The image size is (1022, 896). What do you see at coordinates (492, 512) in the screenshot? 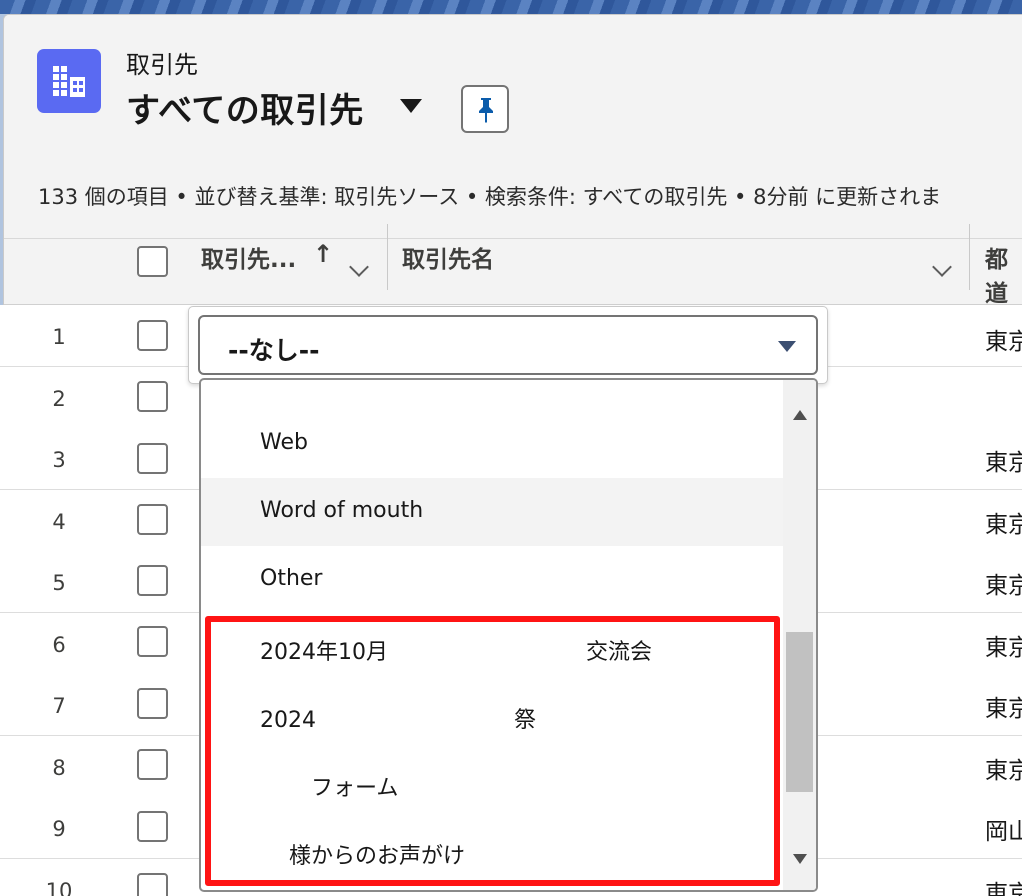
I see `picklist-option: Word of mouth` at bounding box center [492, 512].